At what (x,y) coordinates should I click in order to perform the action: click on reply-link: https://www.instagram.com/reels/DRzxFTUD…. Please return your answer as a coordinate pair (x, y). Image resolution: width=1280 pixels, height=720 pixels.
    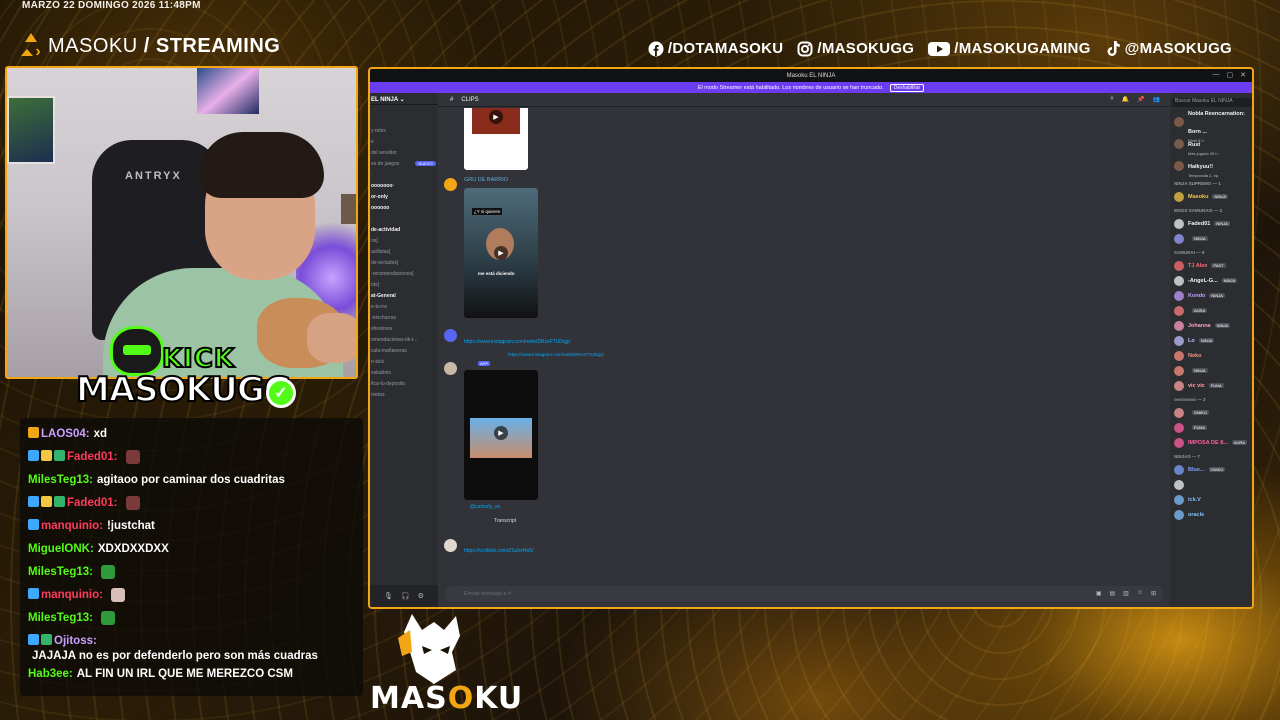
    Looking at the image, I should click on (556, 354).